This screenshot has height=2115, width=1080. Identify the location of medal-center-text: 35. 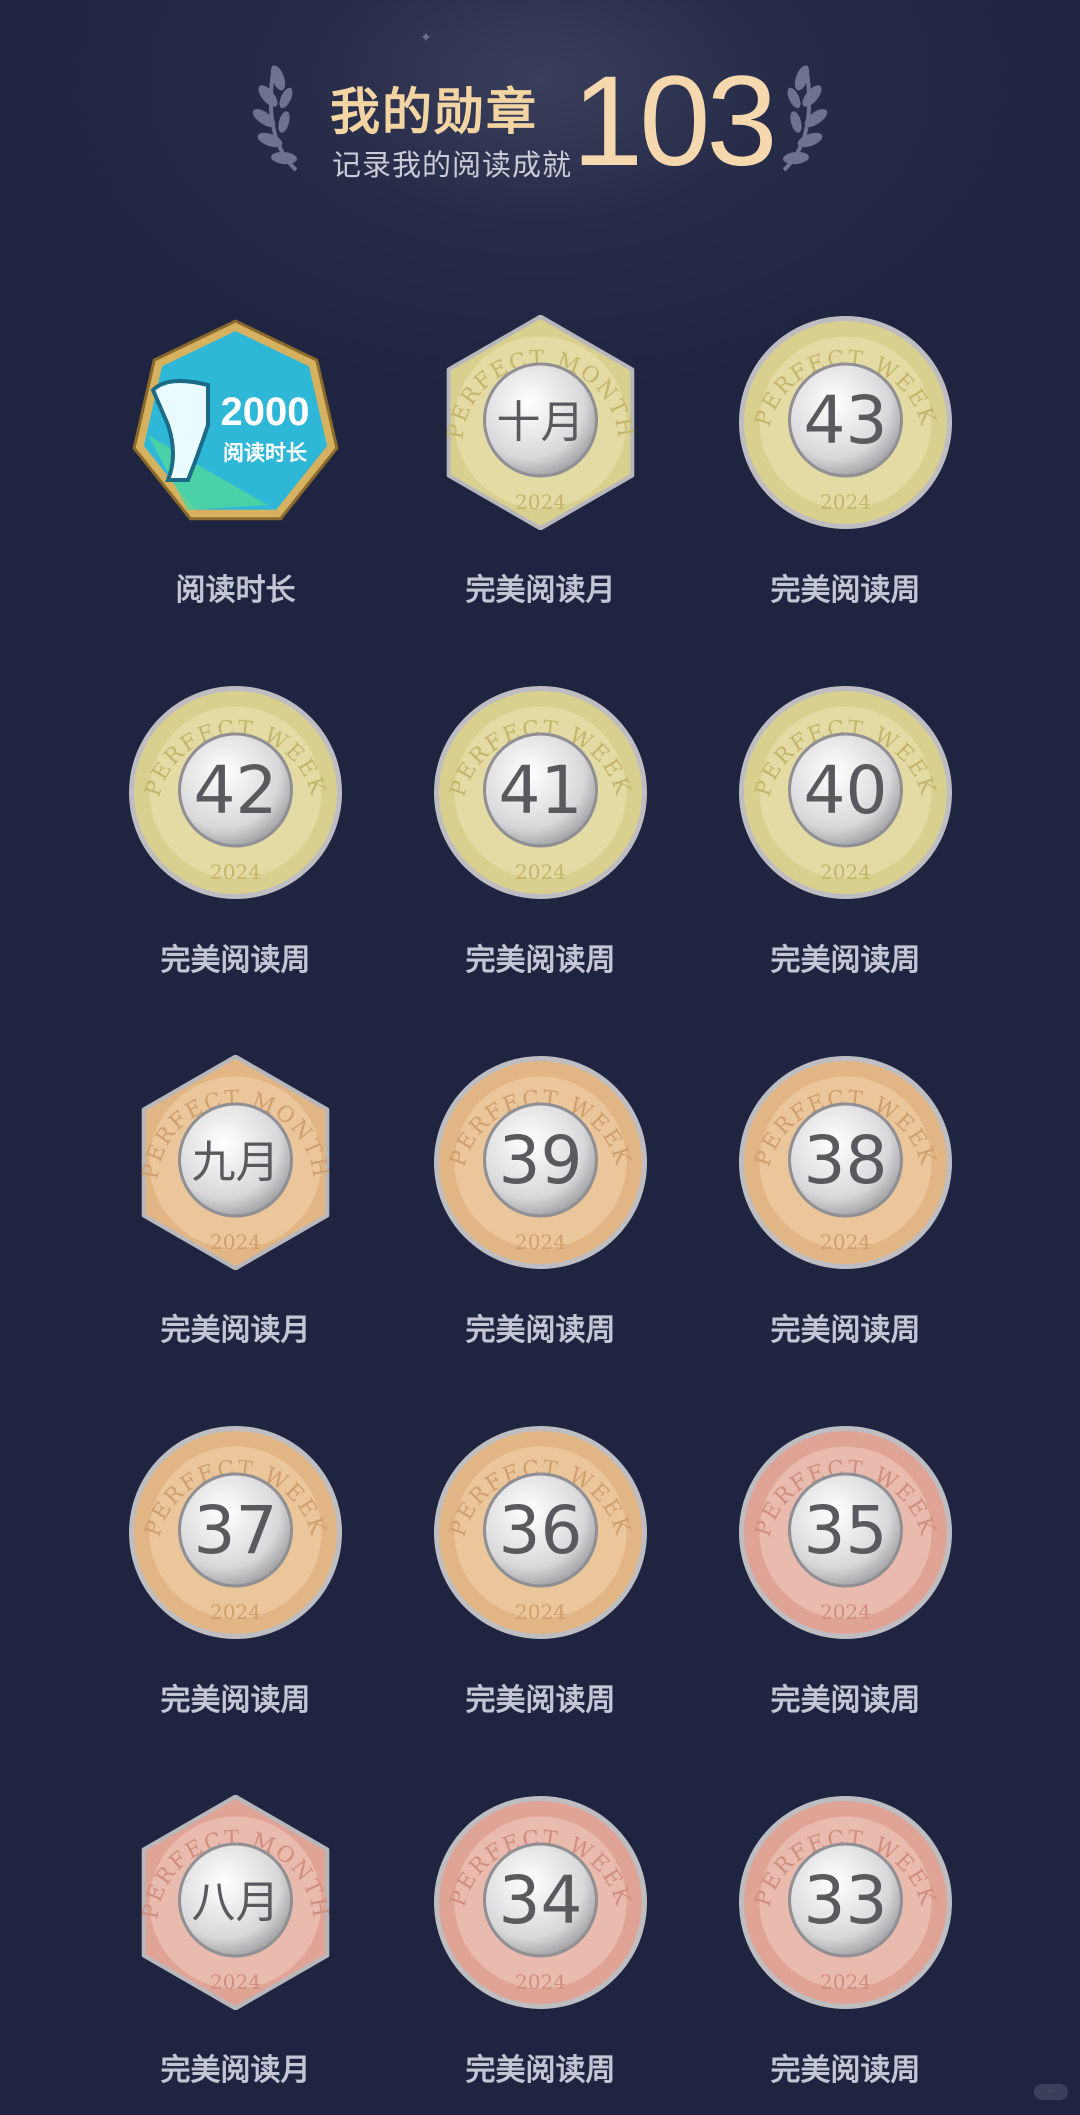
(846, 1530).